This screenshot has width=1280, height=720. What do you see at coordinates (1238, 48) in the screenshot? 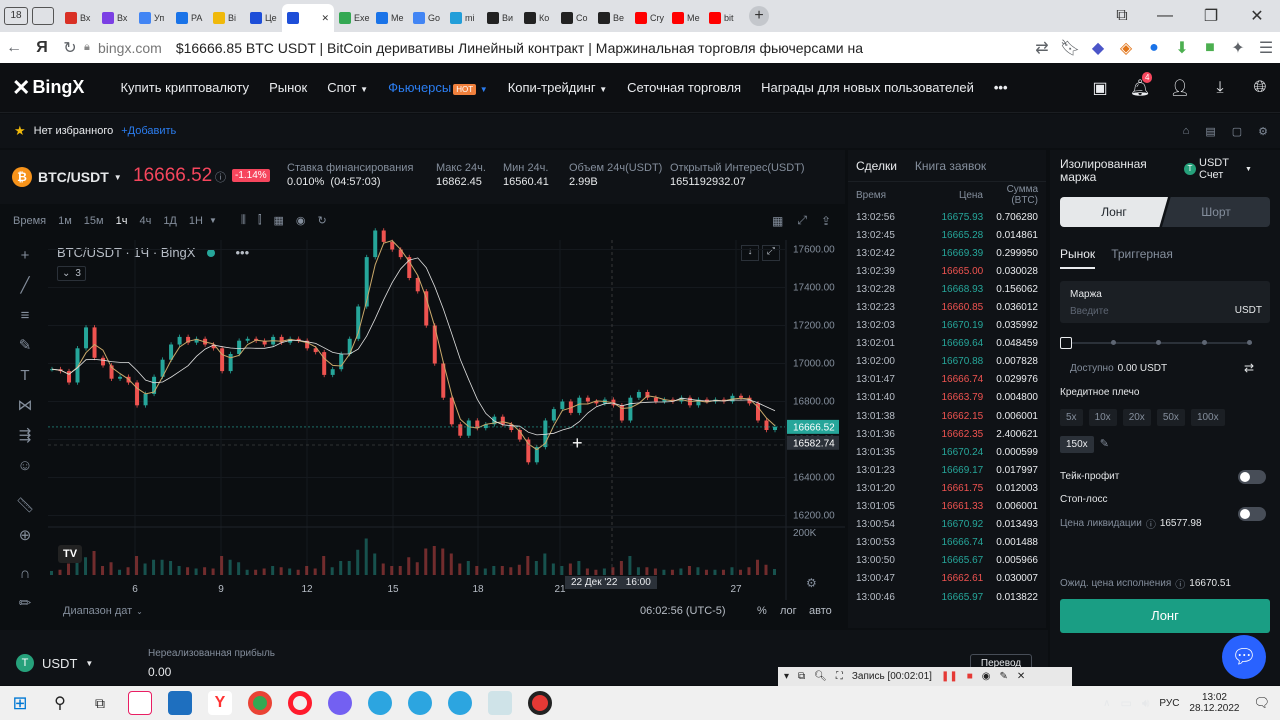
I see `puzzle-icon: ✦` at bounding box center [1238, 48].